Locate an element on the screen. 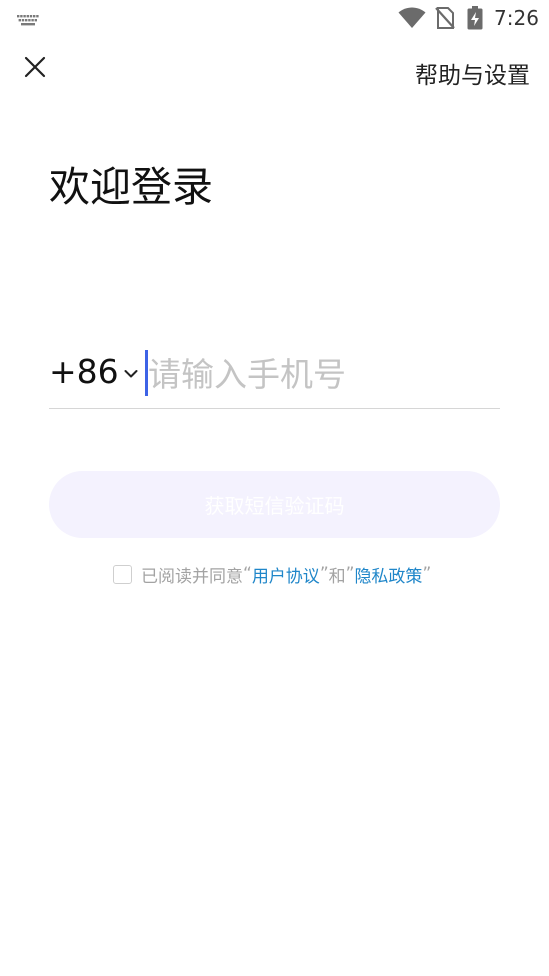 This screenshot has width=549, height=976. agreement-row: 已阅读并同意 “ 用户协议 ” 和 ” 隐私政策 ” is located at coordinates (272, 574).